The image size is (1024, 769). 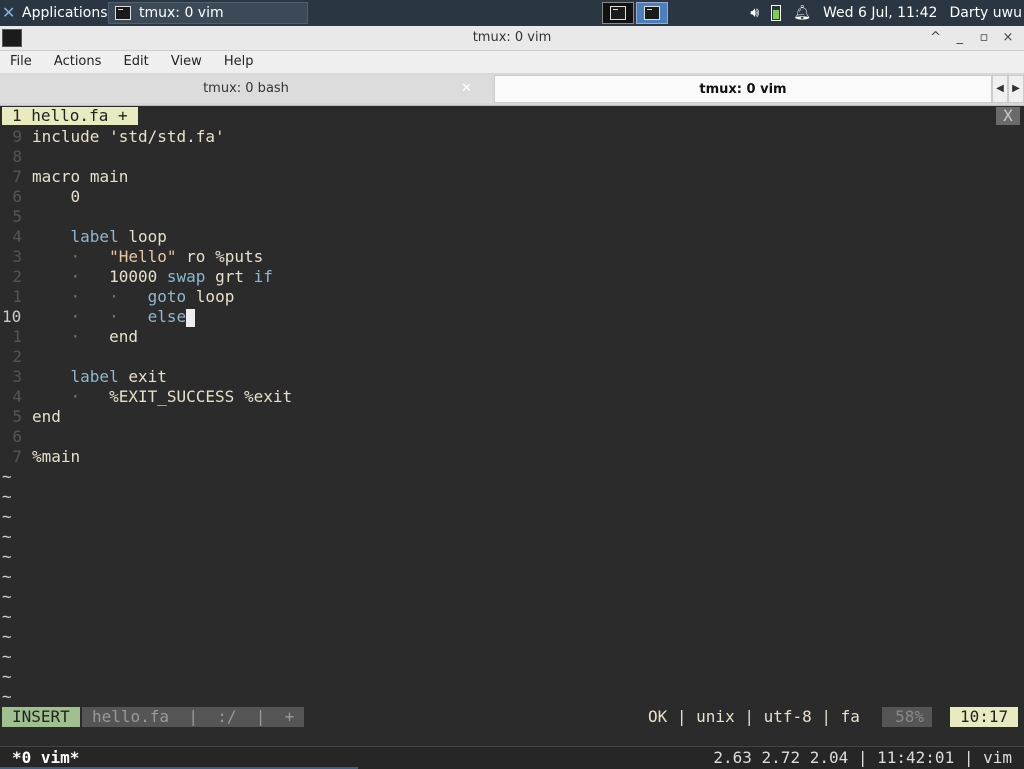 I want to click on close-tab-icon: ✕, so click(x=466, y=89).